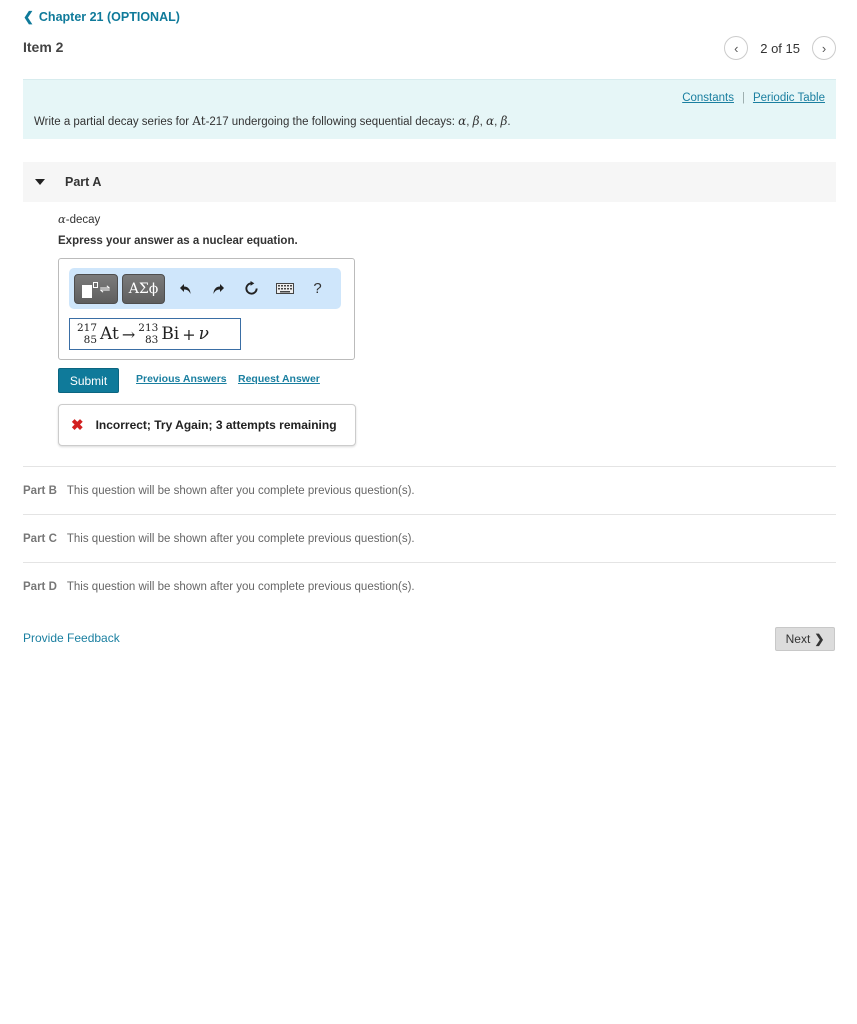  I want to click on chevron-right-icon: ›, so click(824, 48).